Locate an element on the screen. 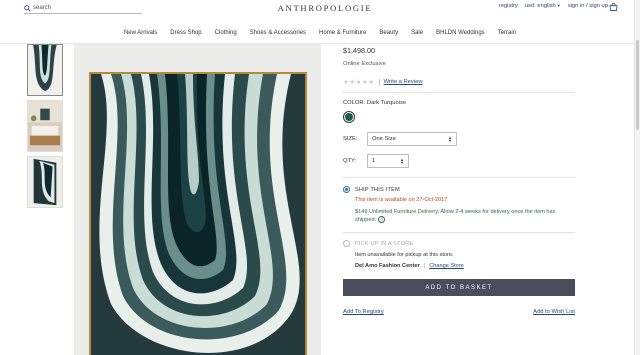  write-review-link: Write a Review is located at coordinates (403, 82).